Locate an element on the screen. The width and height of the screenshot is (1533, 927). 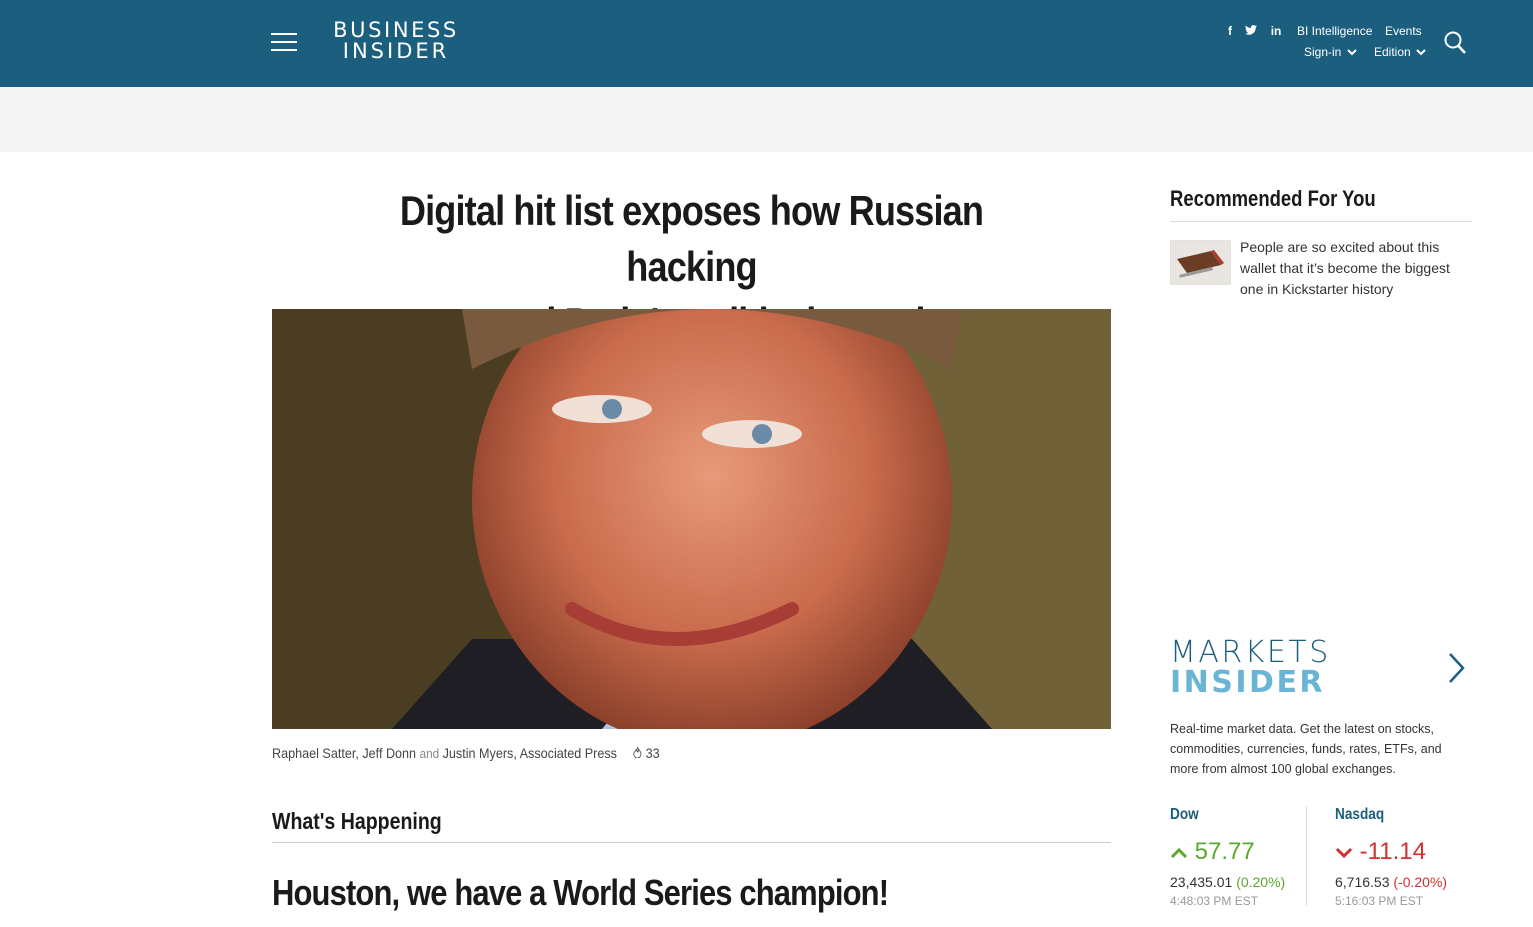
ticker-percent: (0.20%) is located at coordinates (1261, 882).